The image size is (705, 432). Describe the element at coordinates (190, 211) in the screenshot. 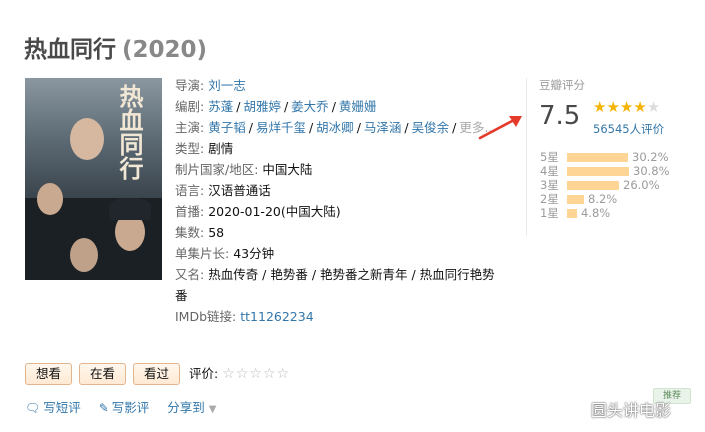

I see `premiere-label: 首播:` at that location.